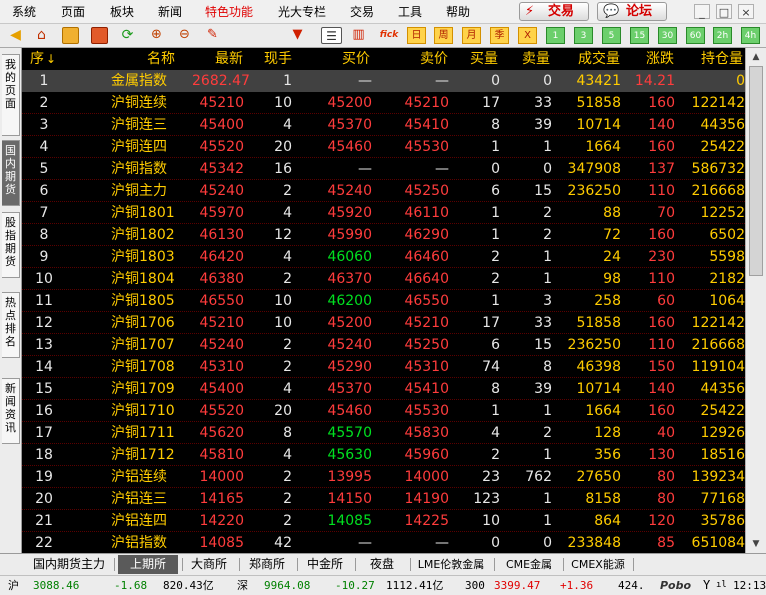  Describe the element at coordinates (416, 35) in the screenshot. I see `period-day: 日` at that location.